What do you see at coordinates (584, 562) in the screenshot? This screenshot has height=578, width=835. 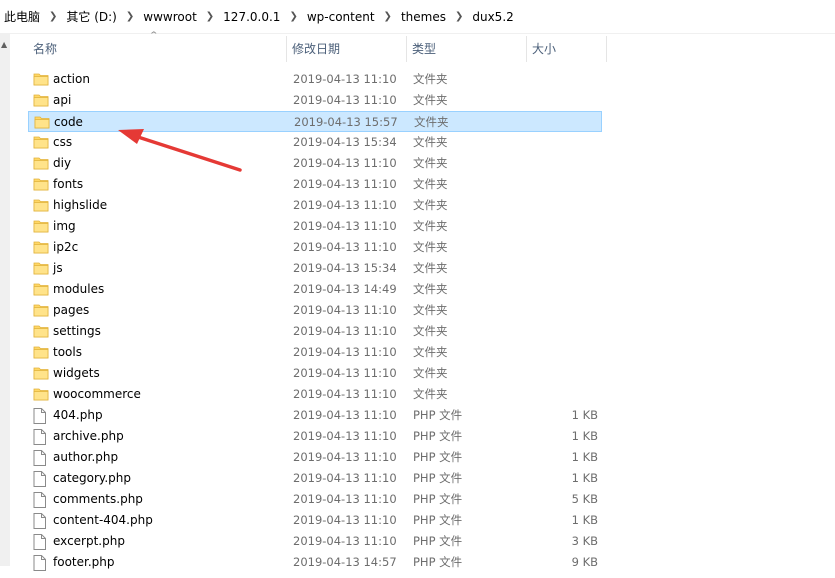 I see `file-size: 9 KB` at bounding box center [584, 562].